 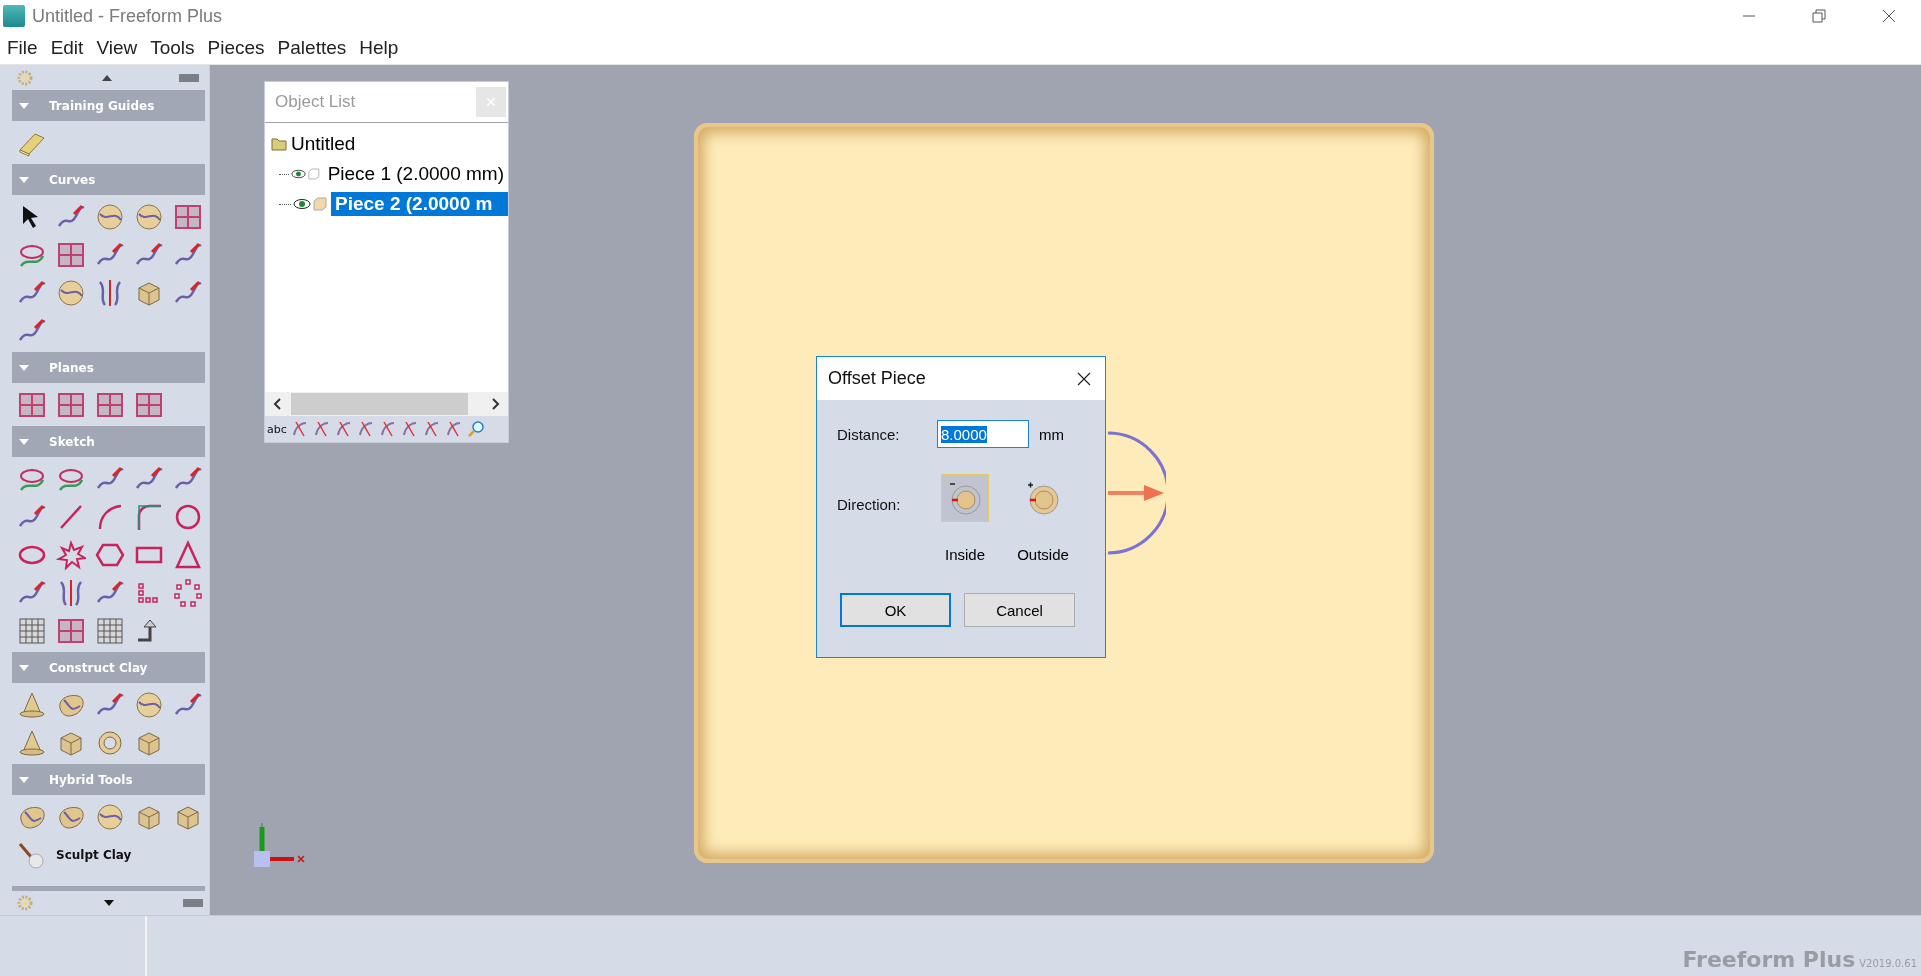 What do you see at coordinates (67, 48) in the screenshot?
I see `menu-item: Edit` at bounding box center [67, 48].